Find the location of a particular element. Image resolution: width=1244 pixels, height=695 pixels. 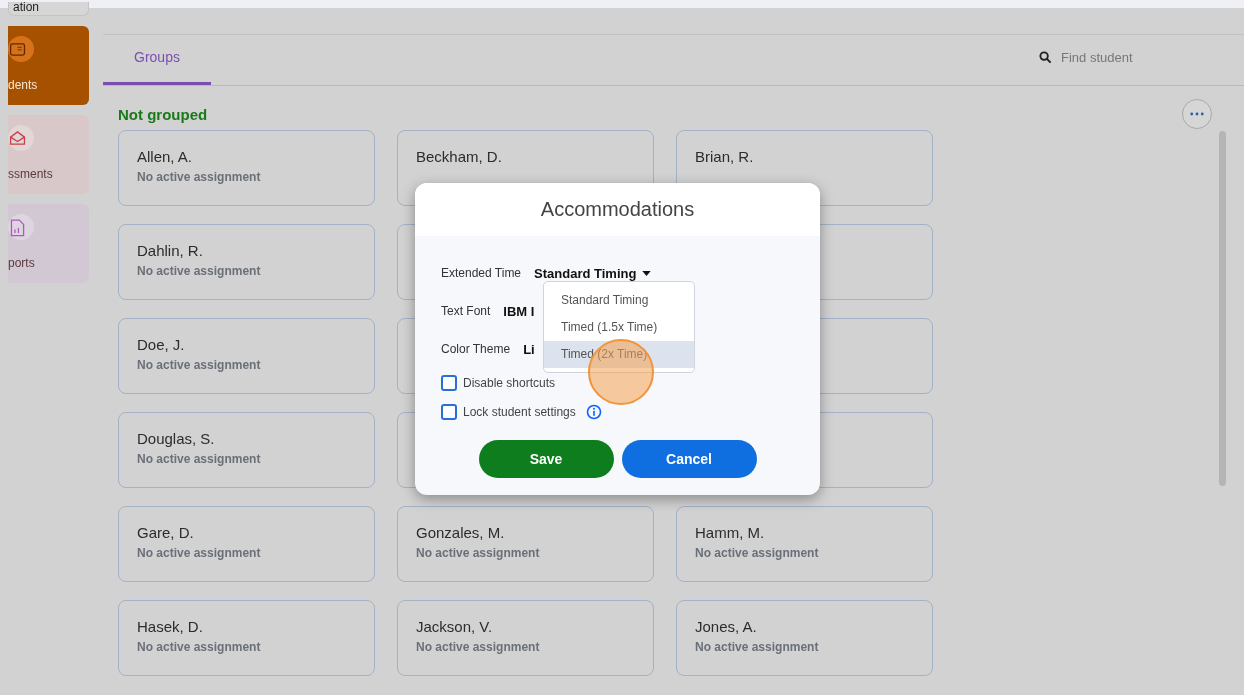

student-name: Hasek, D. is located at coordinates (170, 626).